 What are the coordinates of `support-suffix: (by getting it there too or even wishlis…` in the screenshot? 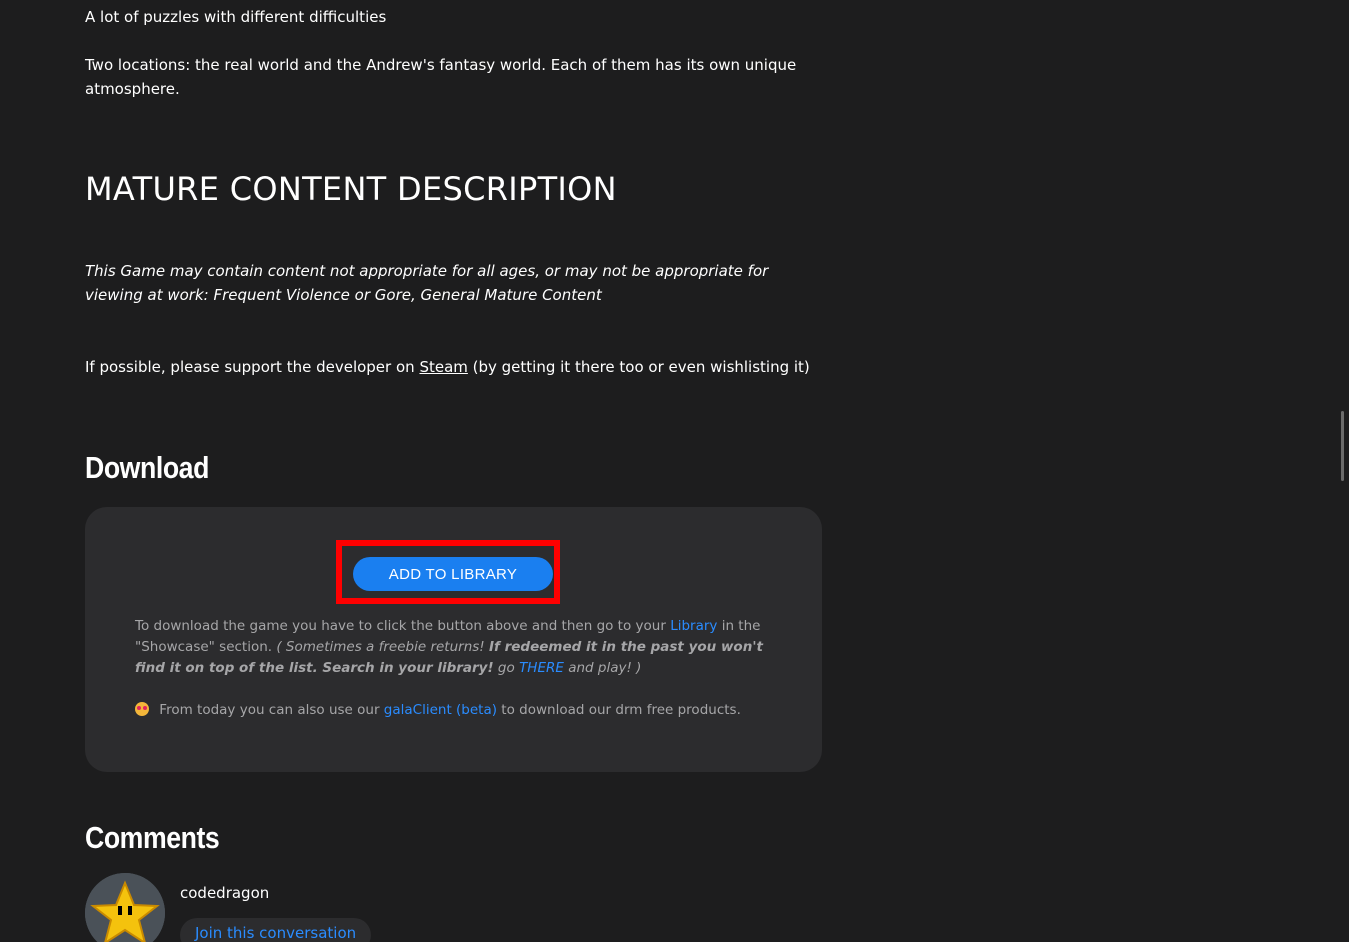 It's located at (638, 367).